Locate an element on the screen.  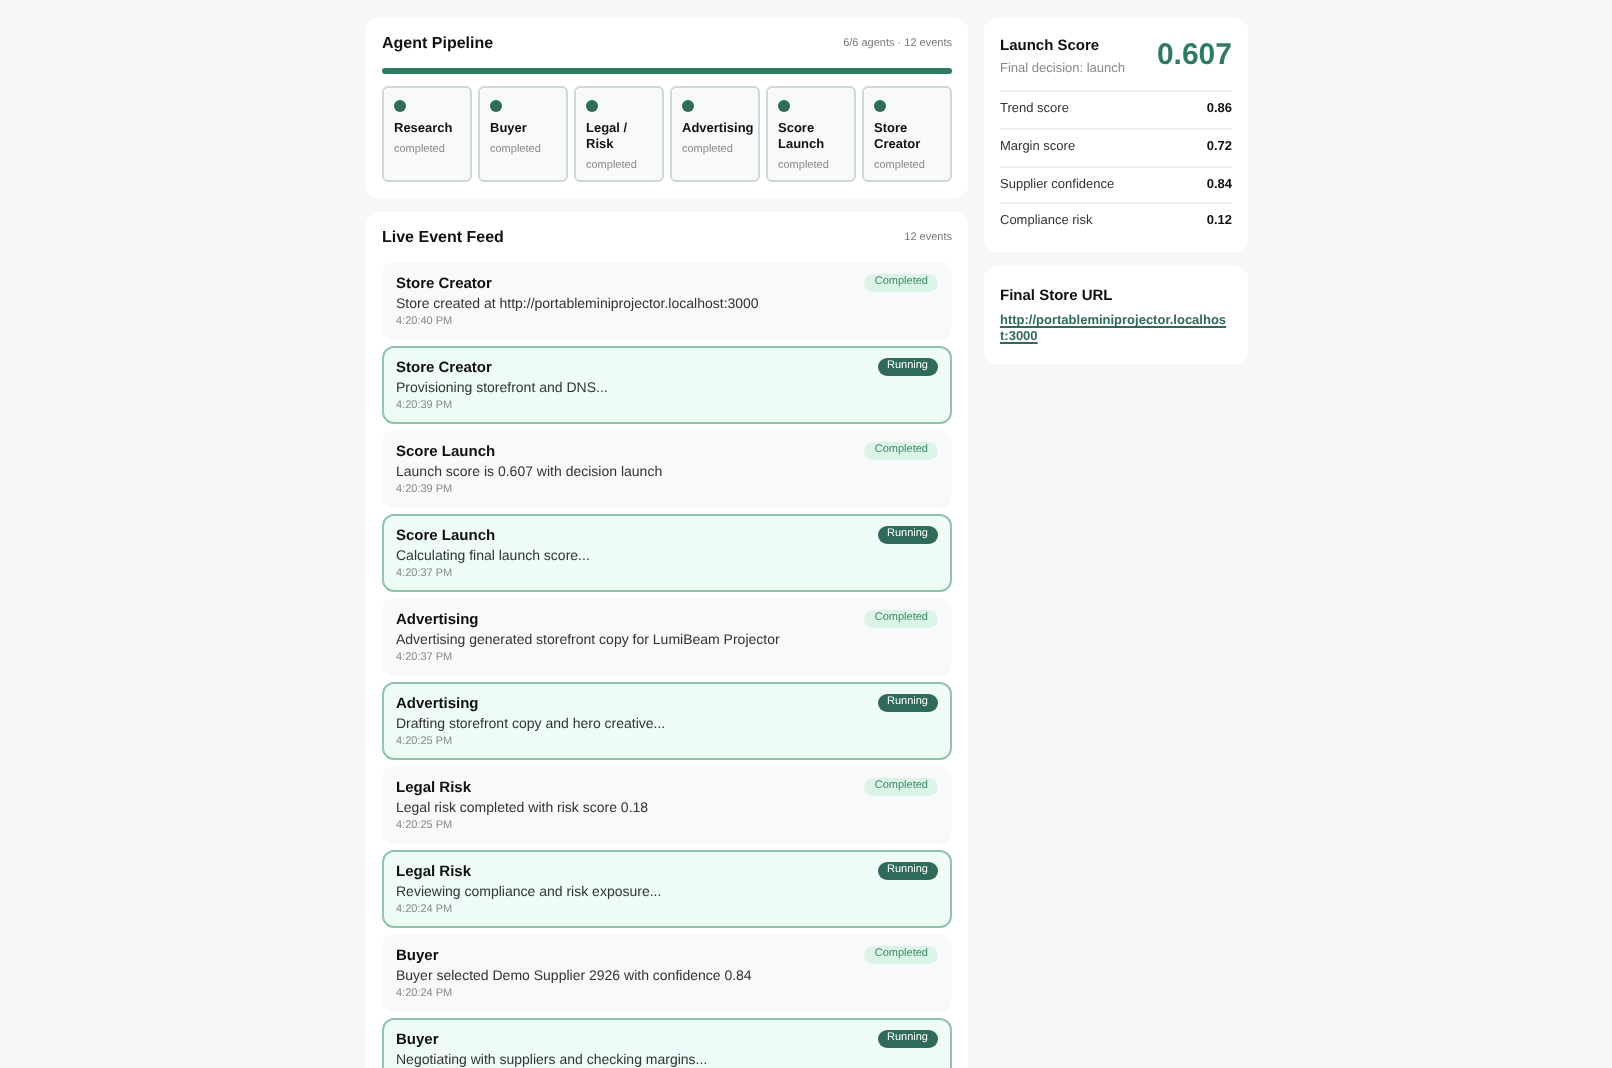
panel-title: Agent Pipeline is located at coordinates (438, 44).